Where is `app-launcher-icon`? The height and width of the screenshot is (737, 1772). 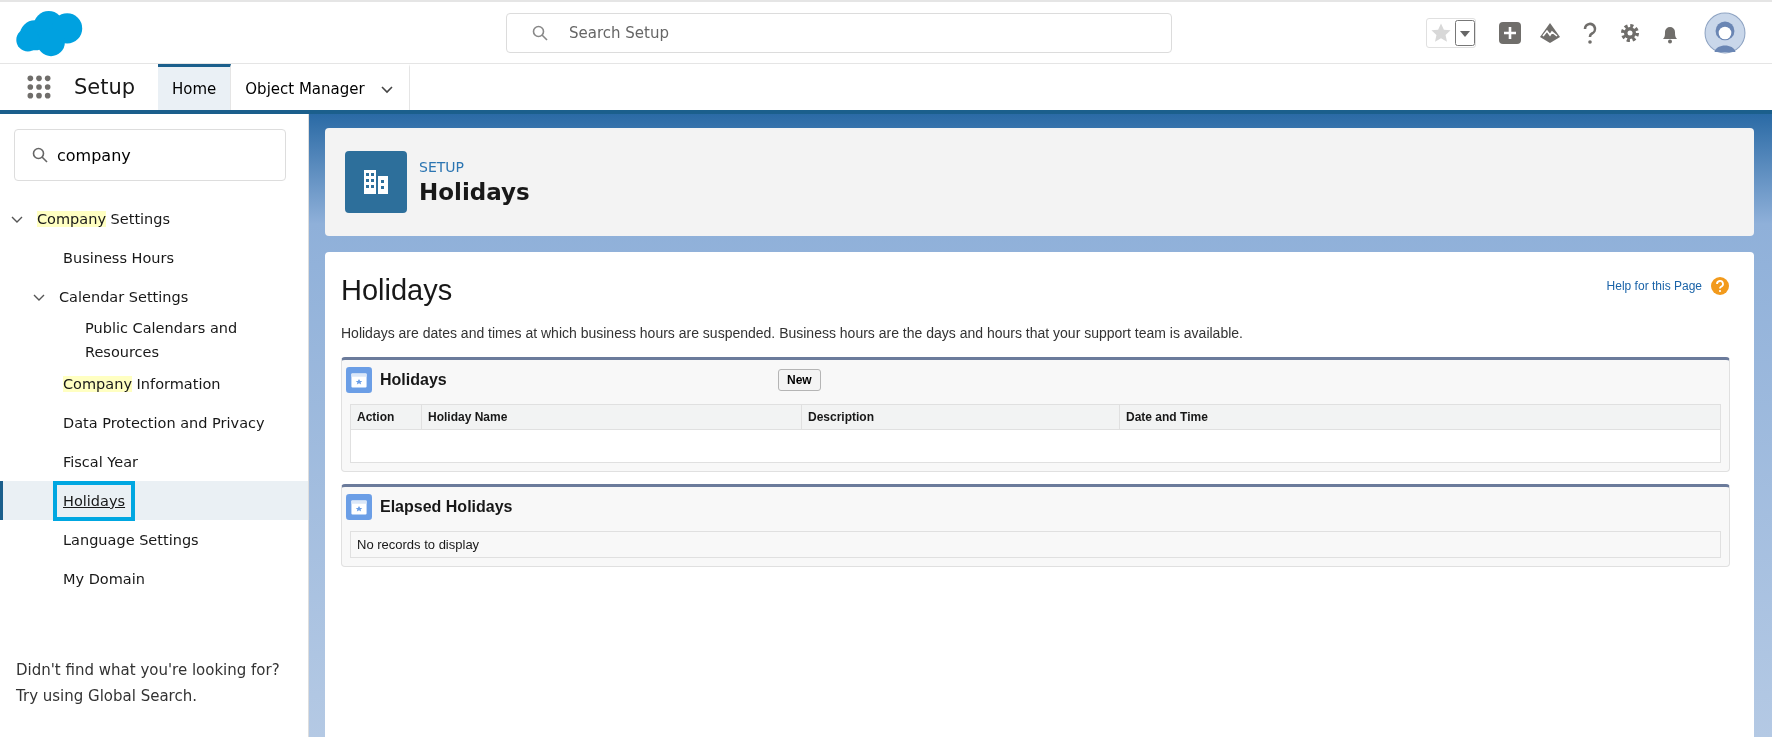
app-launcher-icon is located at coordinates (39, 87).